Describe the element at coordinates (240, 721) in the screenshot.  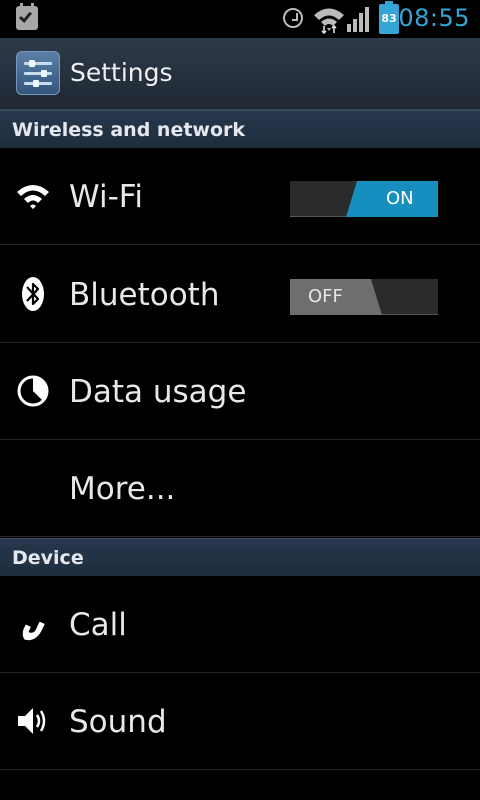
I see `list-item-sound: Sound` at that location.